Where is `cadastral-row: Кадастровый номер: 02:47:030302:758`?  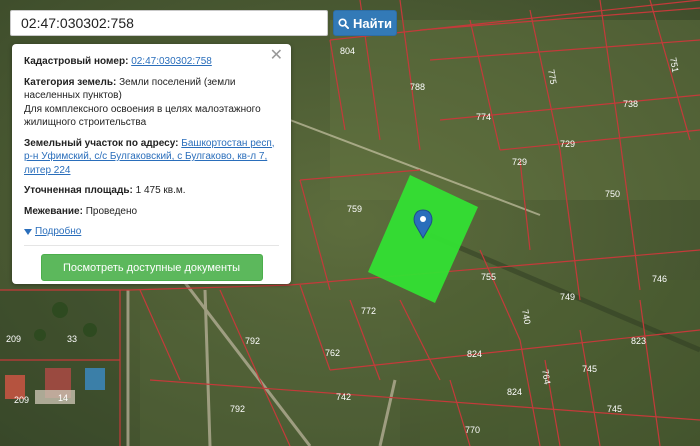 cadastral-row: Кадастровый номер: 02:47:030302:758 is located at coordinates (151, 62).